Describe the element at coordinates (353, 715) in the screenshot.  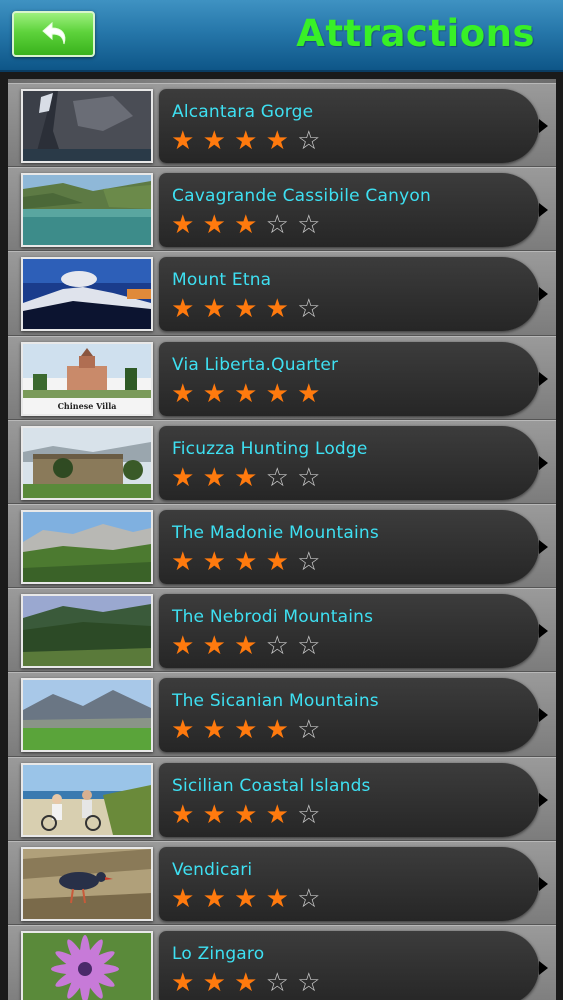
I see `attraction-card: The Sicanian Mountains ★ ★ ★ ★ ☆` at that location.